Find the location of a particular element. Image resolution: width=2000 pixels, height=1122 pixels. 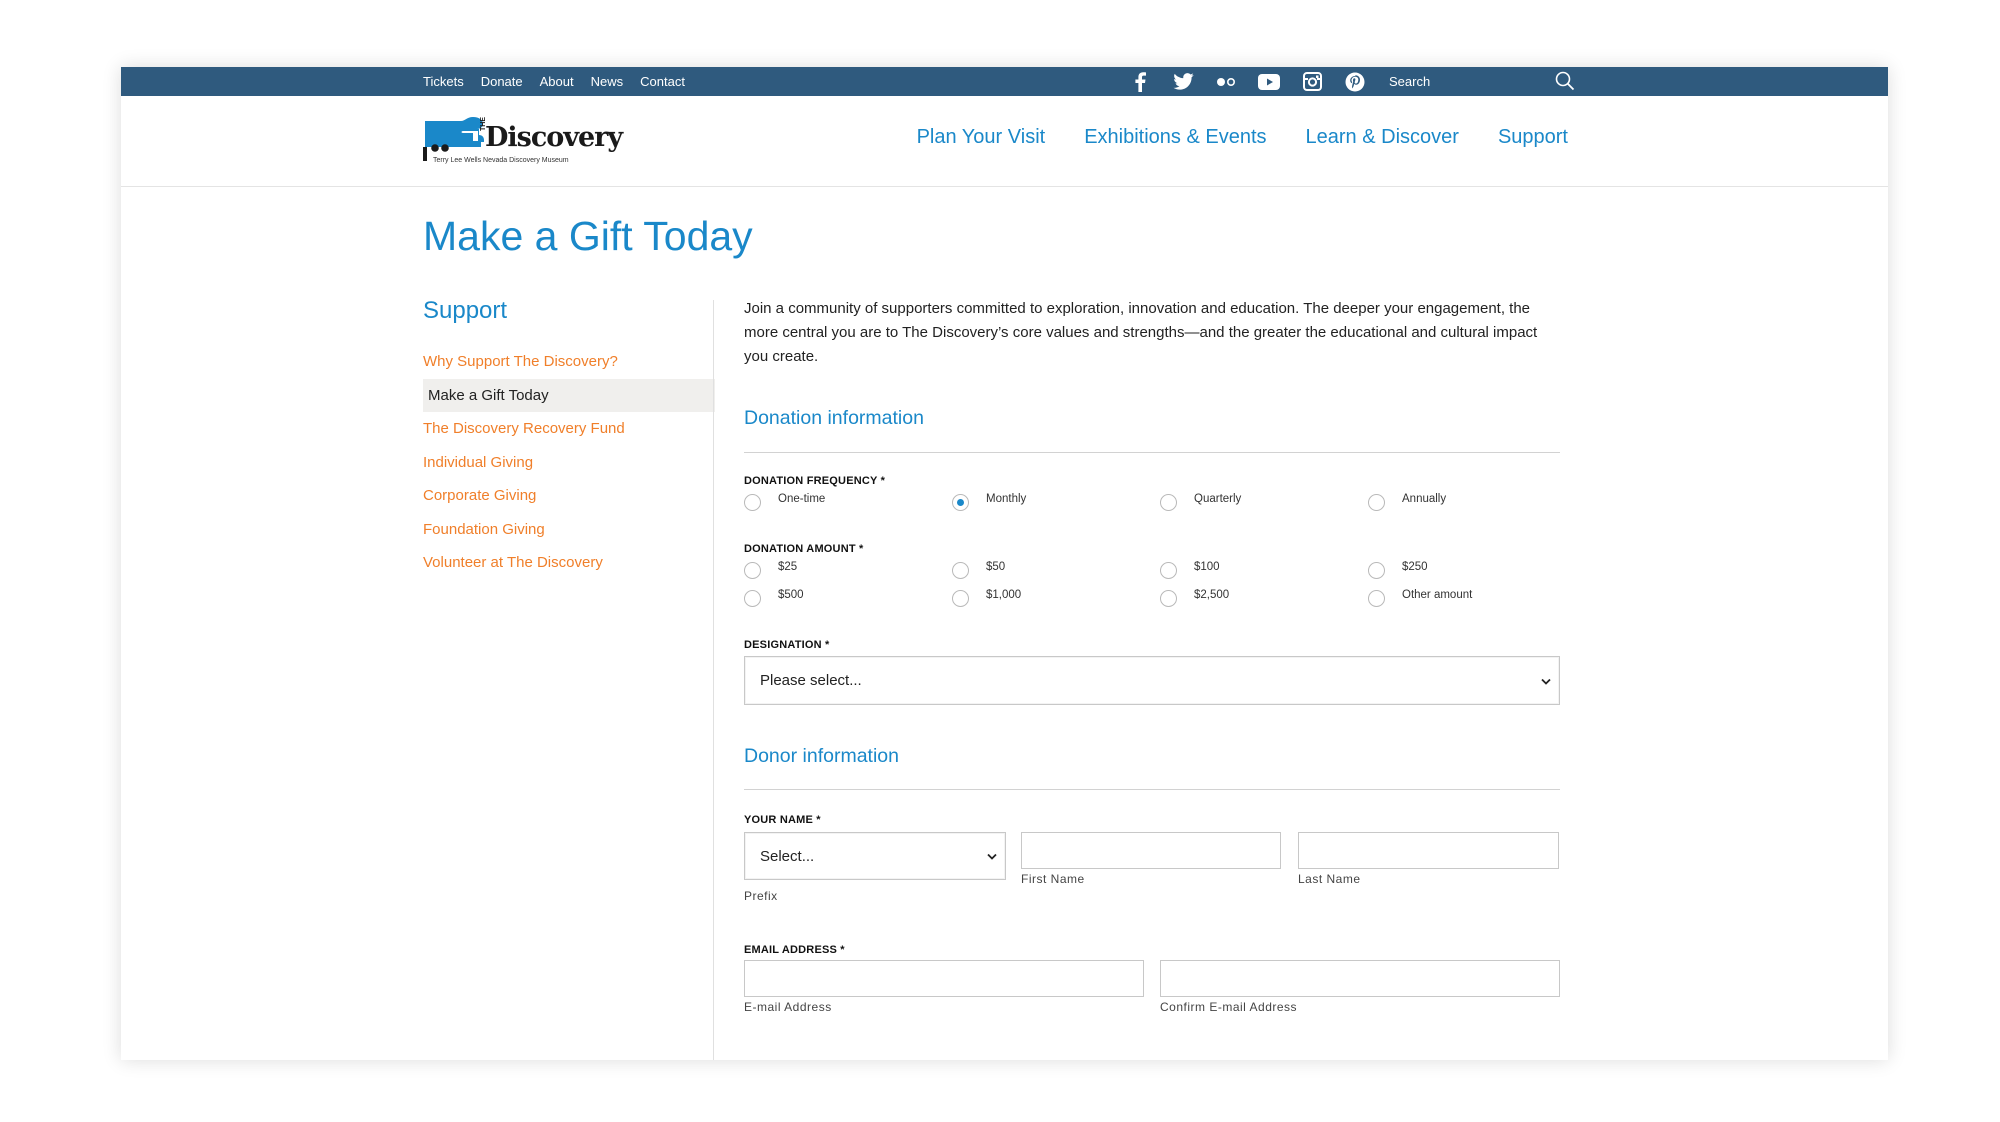

email-sublabel: E-mail Address is located at coordinates (788, 1007).